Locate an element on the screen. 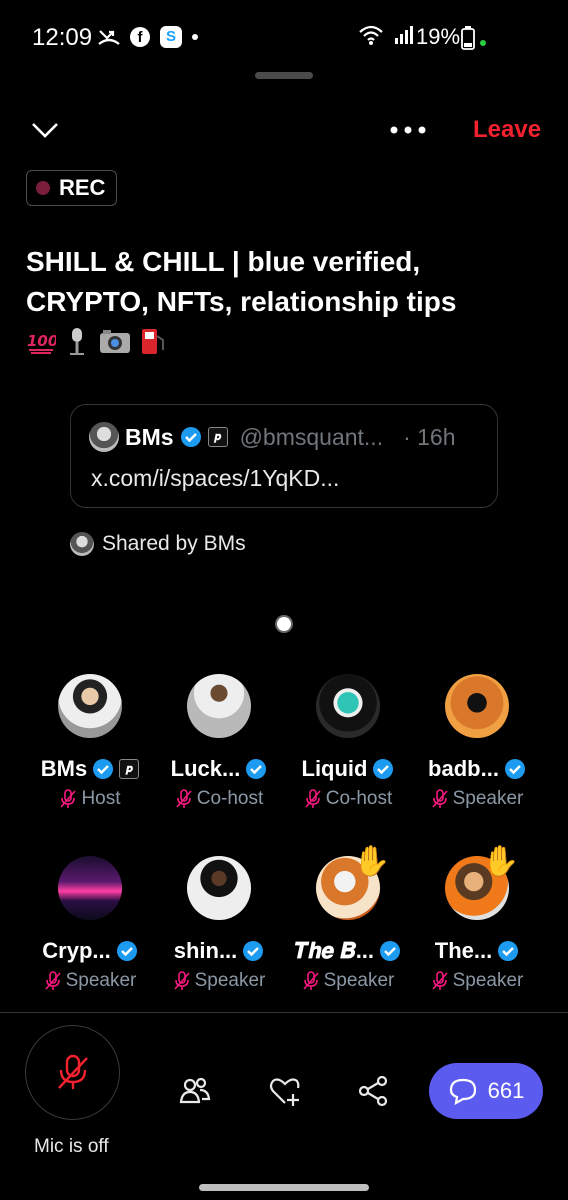  notification-icons: f S is located at coordinates (148, 37).